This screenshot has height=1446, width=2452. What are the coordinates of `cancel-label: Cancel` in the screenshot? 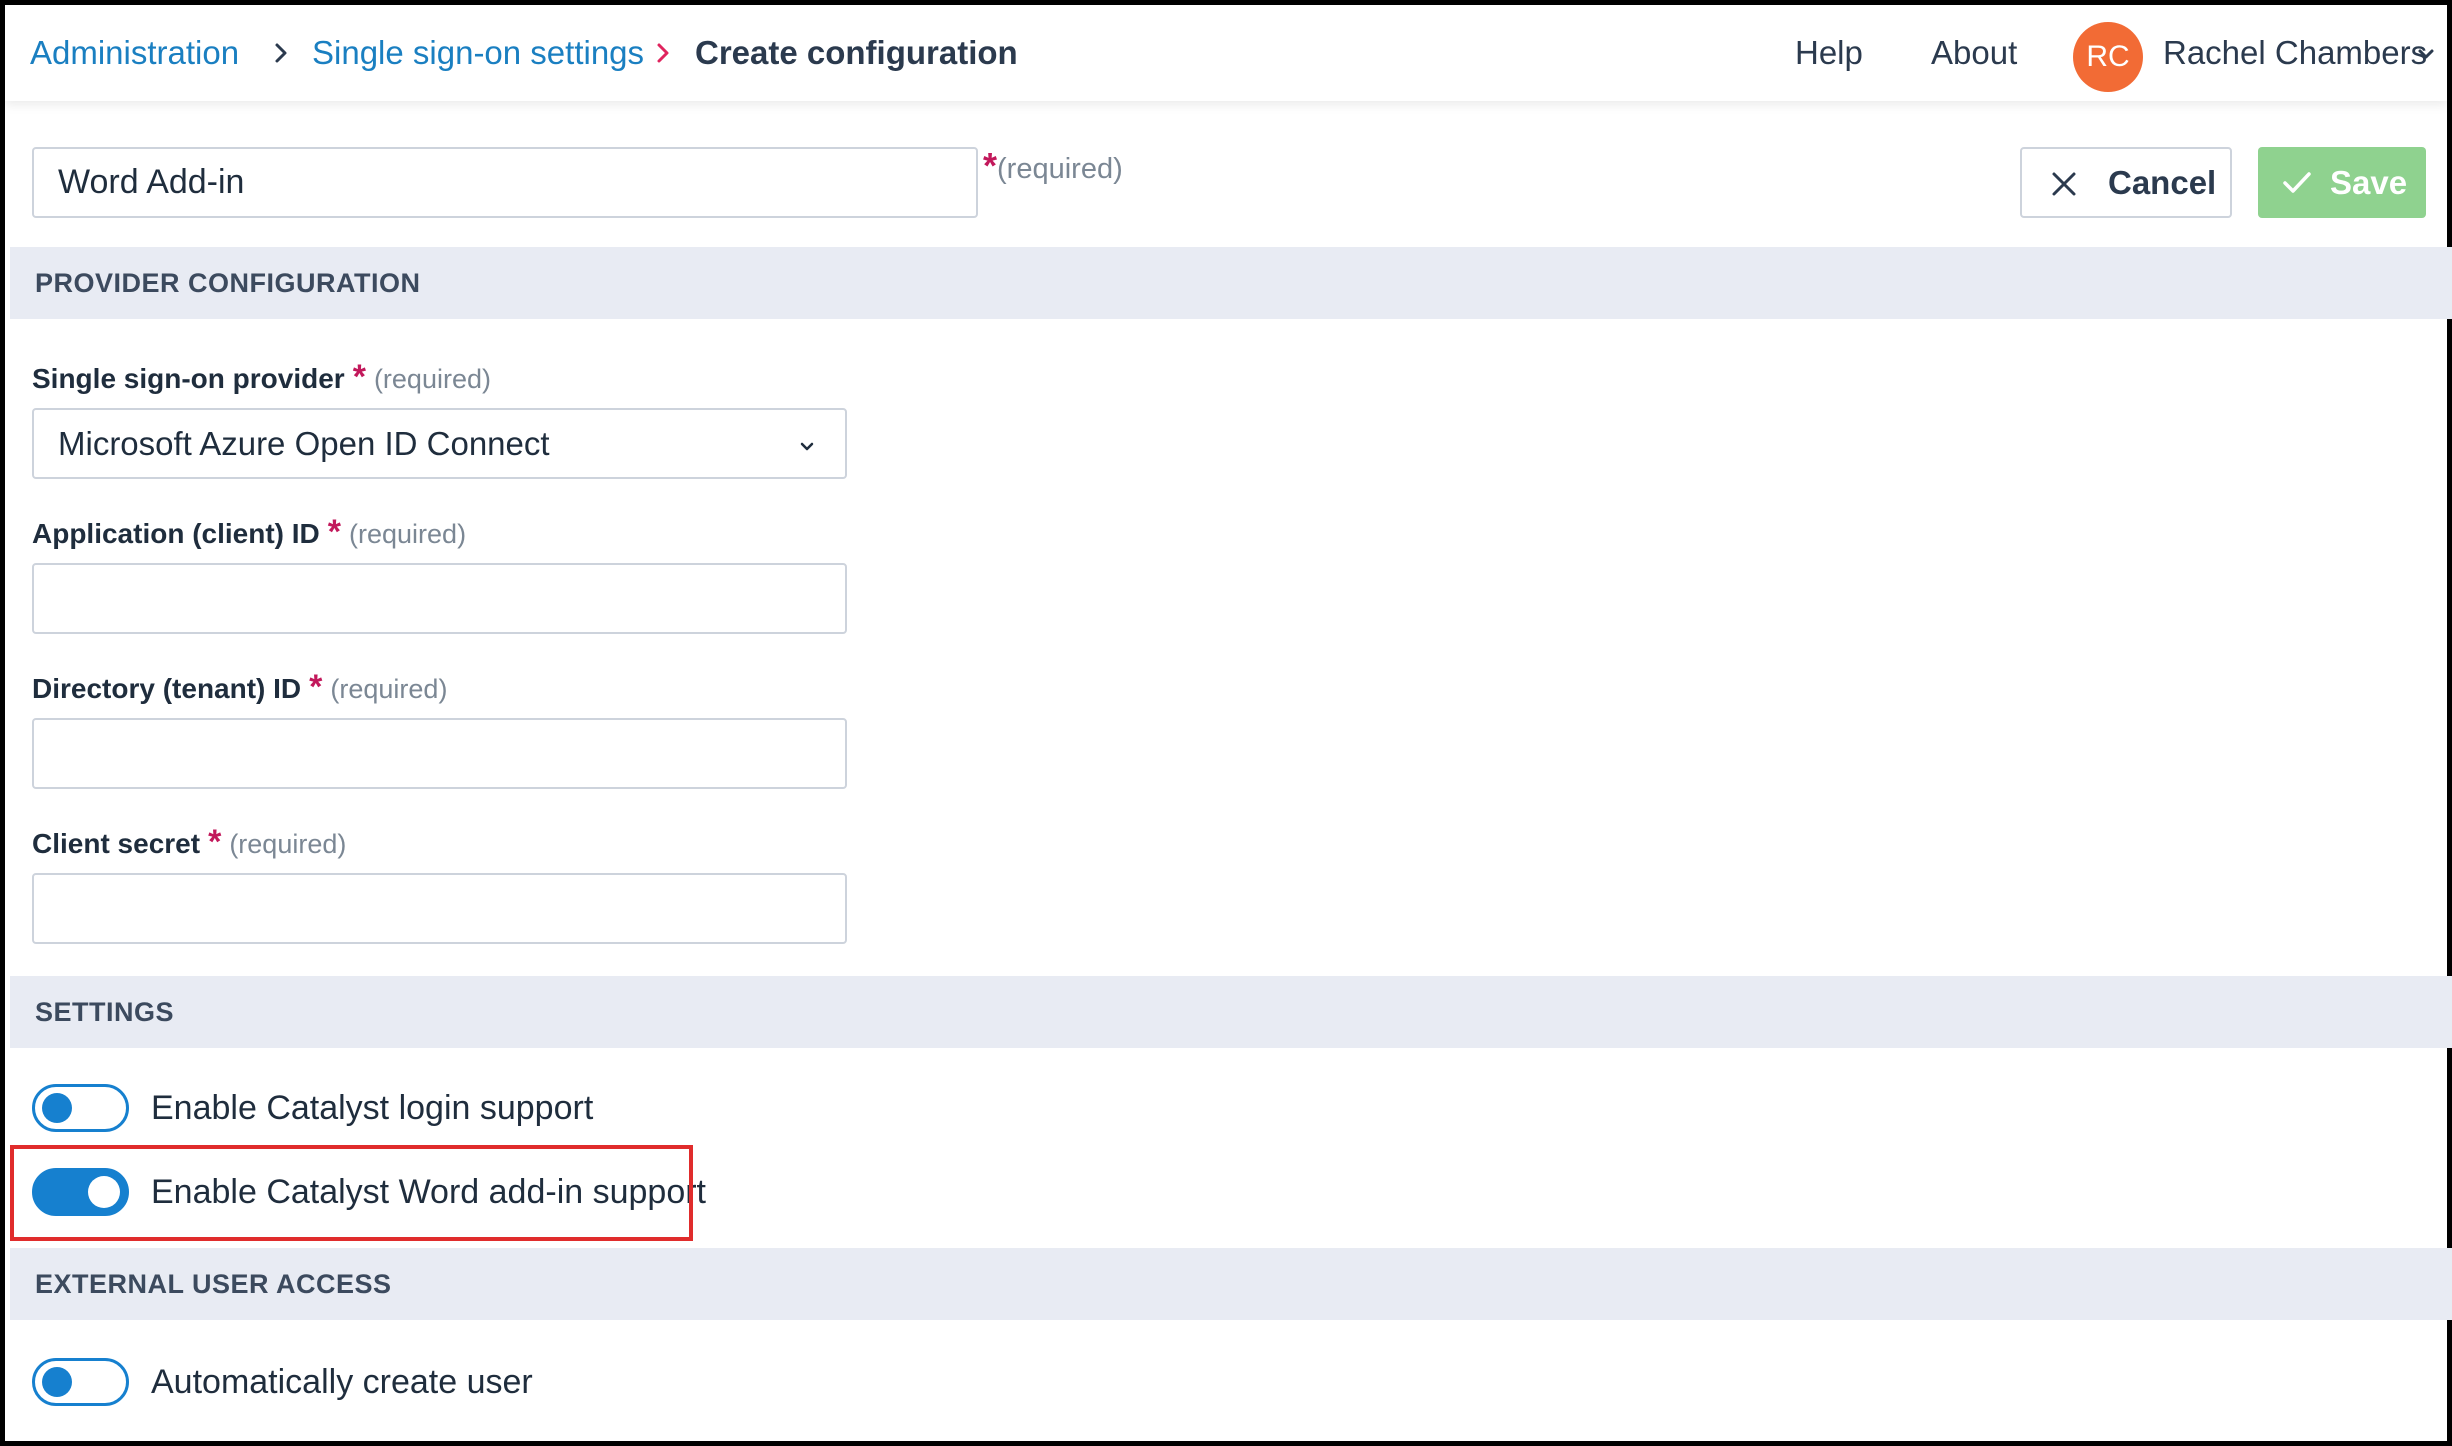 It's located at (2162, 182).